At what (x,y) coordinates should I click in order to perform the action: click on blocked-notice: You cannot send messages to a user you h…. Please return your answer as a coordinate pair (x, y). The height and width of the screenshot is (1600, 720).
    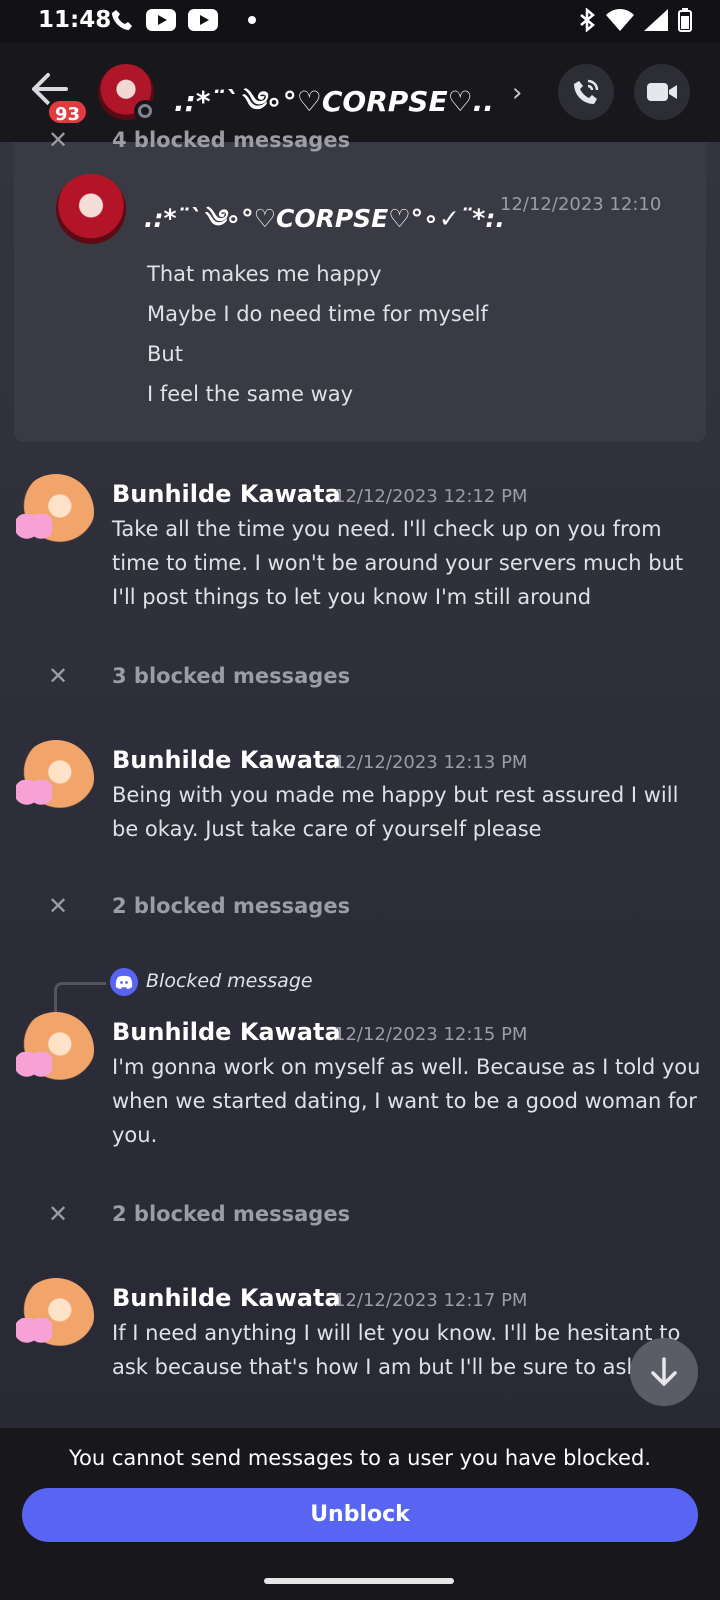
    Looking at the image, I should click on (360, 1458).